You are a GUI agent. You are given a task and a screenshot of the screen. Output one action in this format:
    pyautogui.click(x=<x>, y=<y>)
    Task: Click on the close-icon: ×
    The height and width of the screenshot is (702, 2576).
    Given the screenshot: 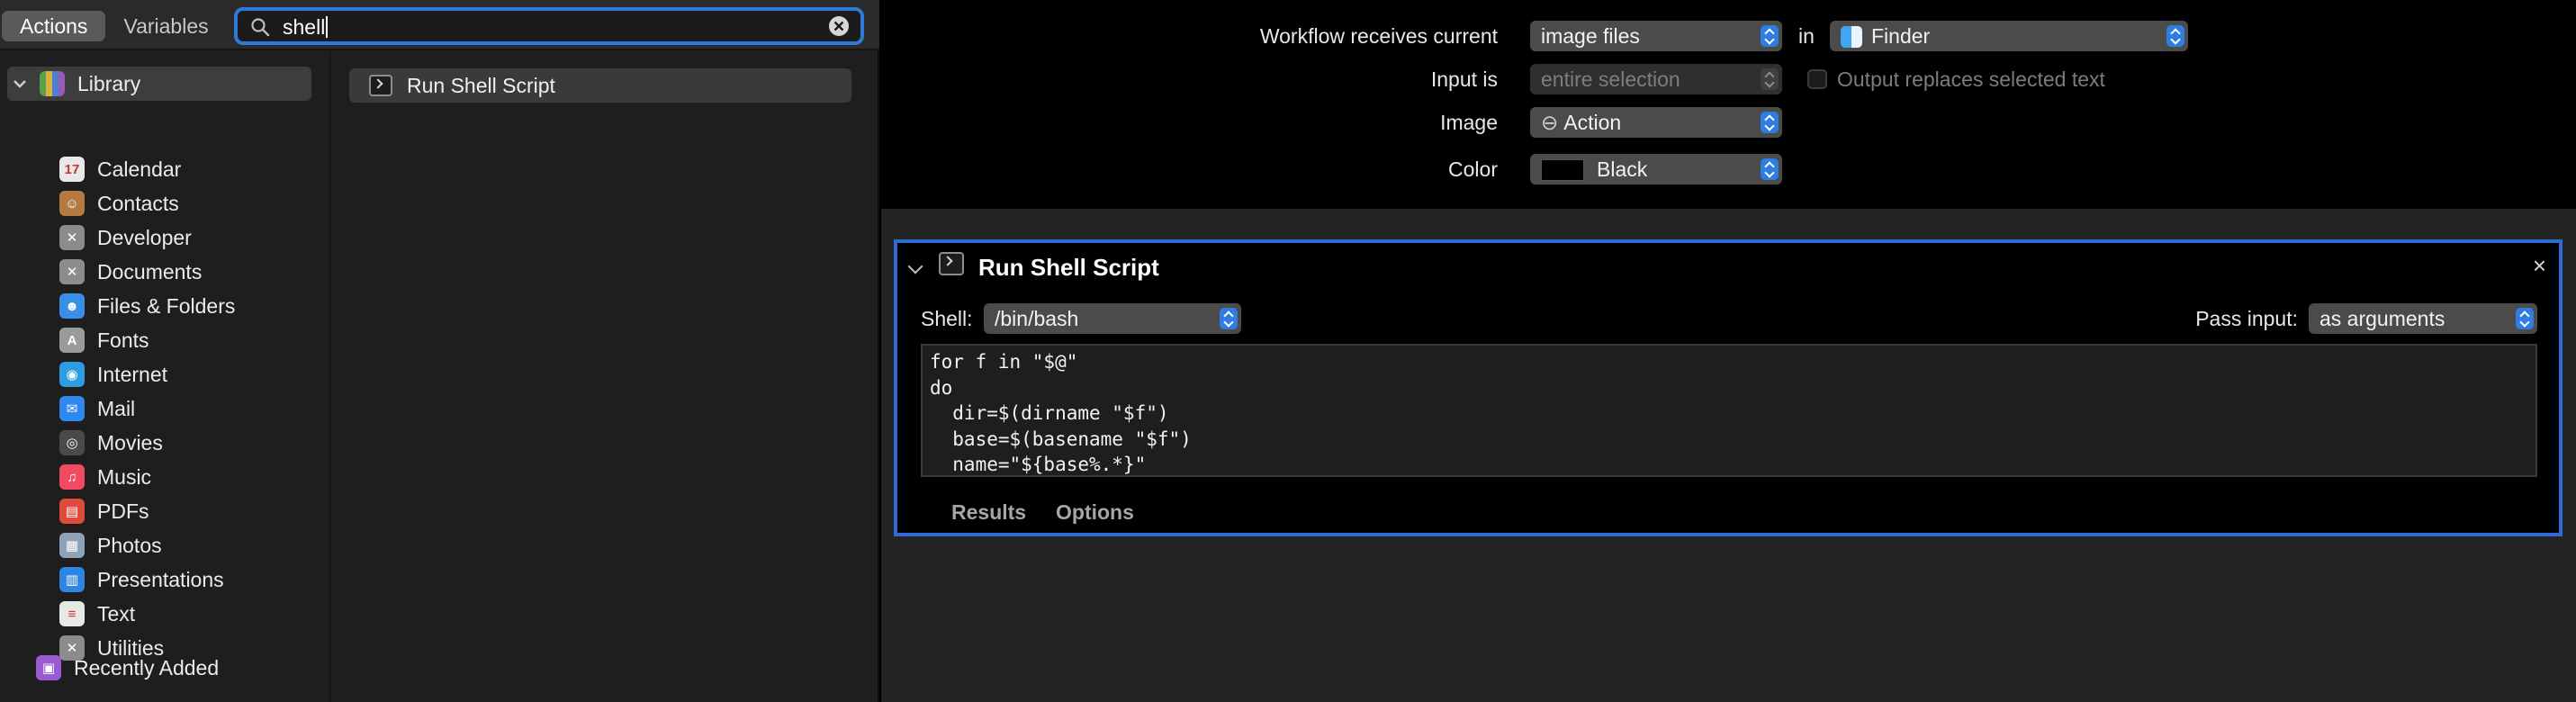 What is the action you would take?
    pyautogui.click(x=2539, y=266)
    